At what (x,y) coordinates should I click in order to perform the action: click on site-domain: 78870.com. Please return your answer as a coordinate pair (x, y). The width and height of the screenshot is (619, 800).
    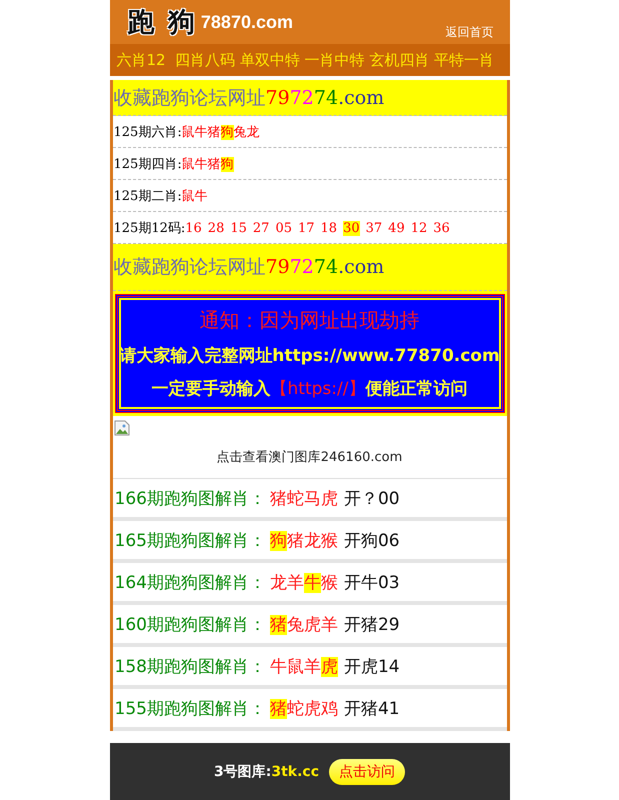
    Looking at the image, I should click on (246, 22).